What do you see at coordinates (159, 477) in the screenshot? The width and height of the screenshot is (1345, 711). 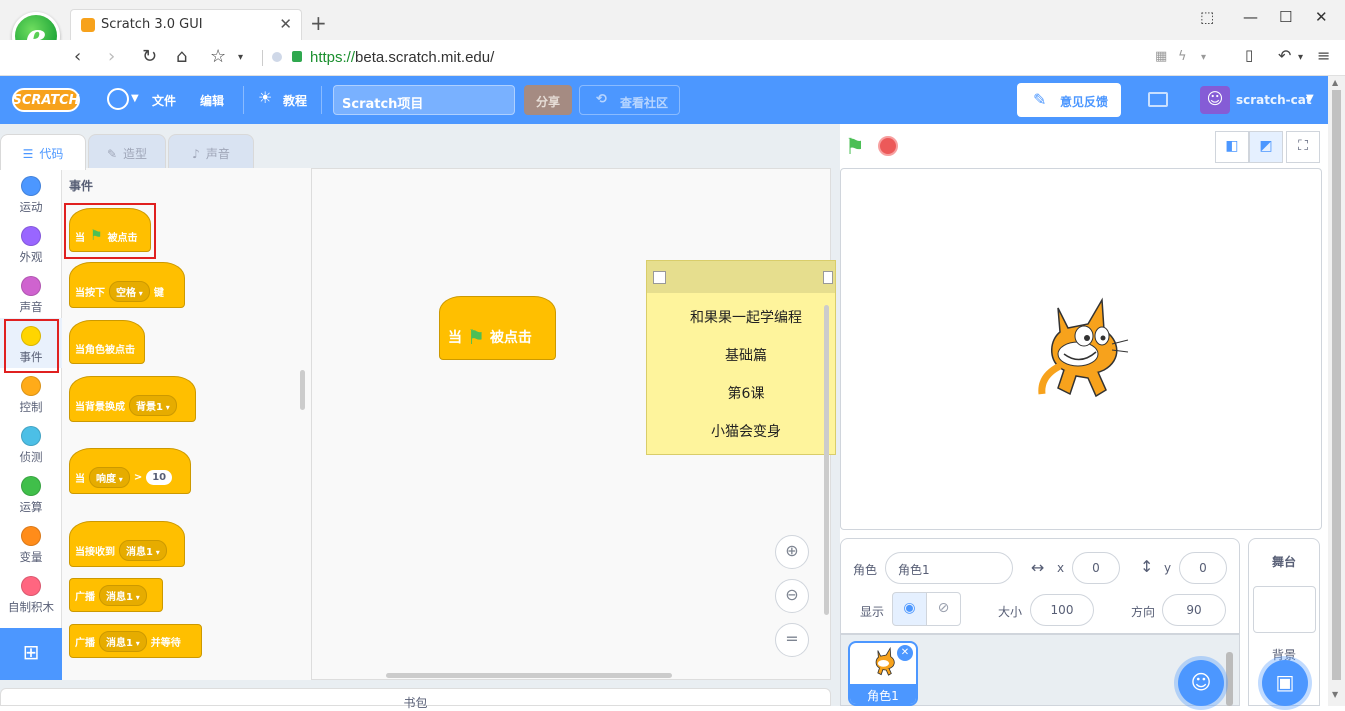 I see `threshold-input: 10` at bounding box center [159, 477].